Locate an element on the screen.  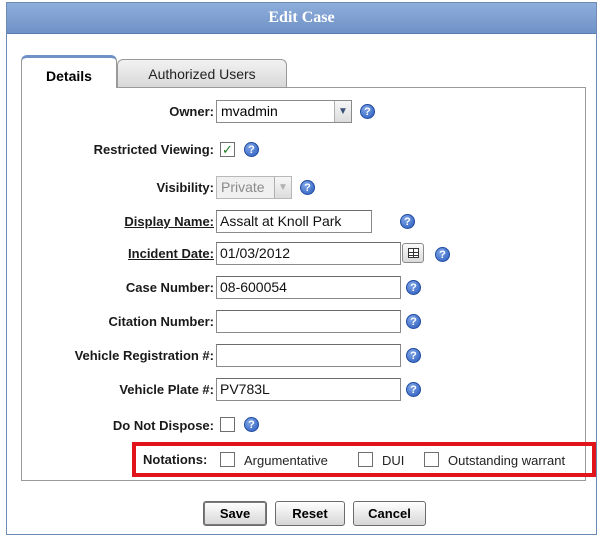
citation-number-row: Citation Number: ? is located at coordinates (303, 322).